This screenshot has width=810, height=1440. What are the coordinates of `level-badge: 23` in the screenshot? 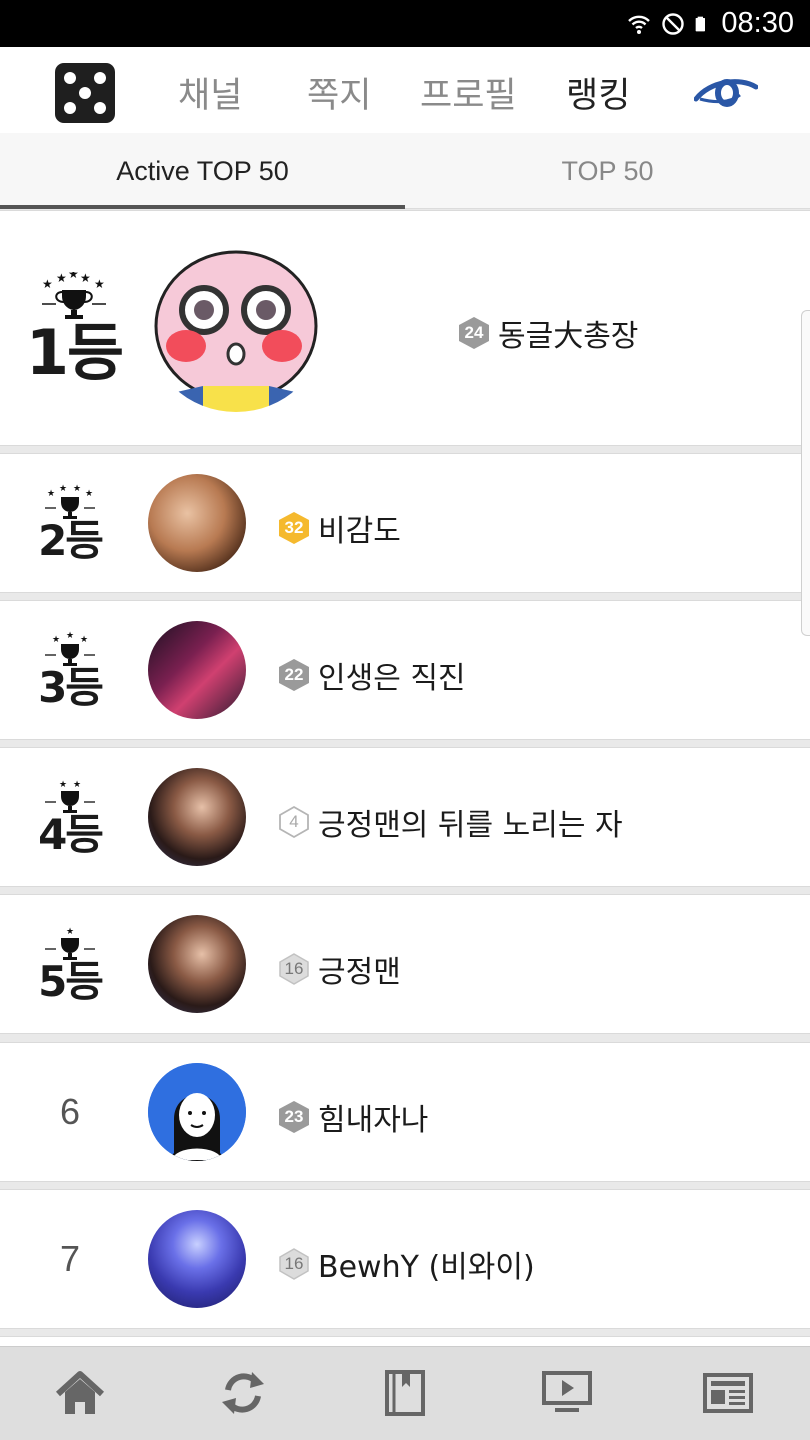 It's located at (294, 1117).